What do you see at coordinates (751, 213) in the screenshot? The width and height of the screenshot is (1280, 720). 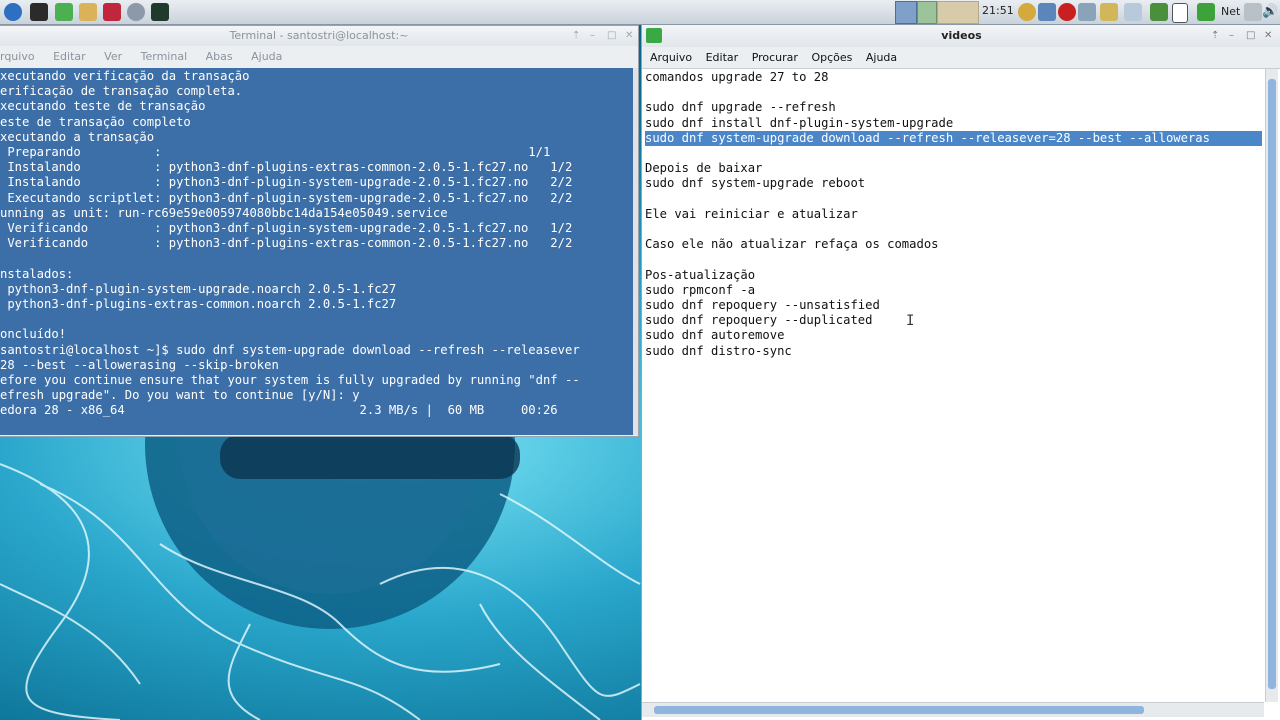 I see `editor-line: Ele vai reiniciar e atualizar` at bounding box center [751, 213].